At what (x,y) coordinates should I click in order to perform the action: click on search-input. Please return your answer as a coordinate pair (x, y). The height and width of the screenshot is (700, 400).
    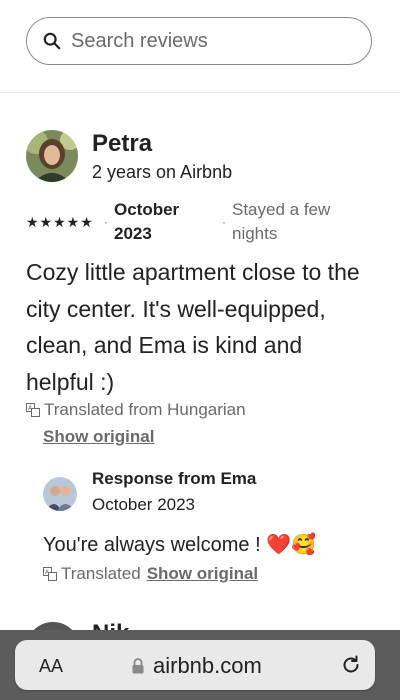
    Looking at the image, I should click on (206, 41).